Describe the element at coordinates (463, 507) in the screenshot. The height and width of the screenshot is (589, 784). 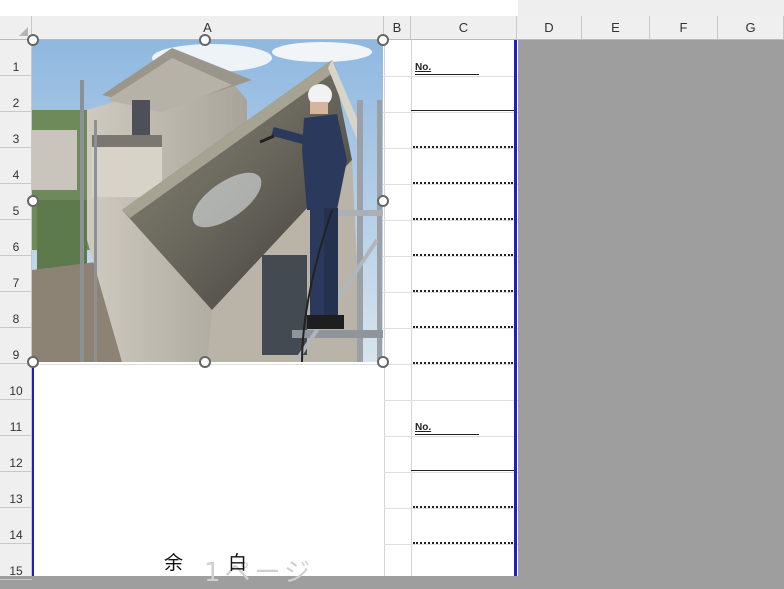
I see `cell-c13-dotted-line` at that location.